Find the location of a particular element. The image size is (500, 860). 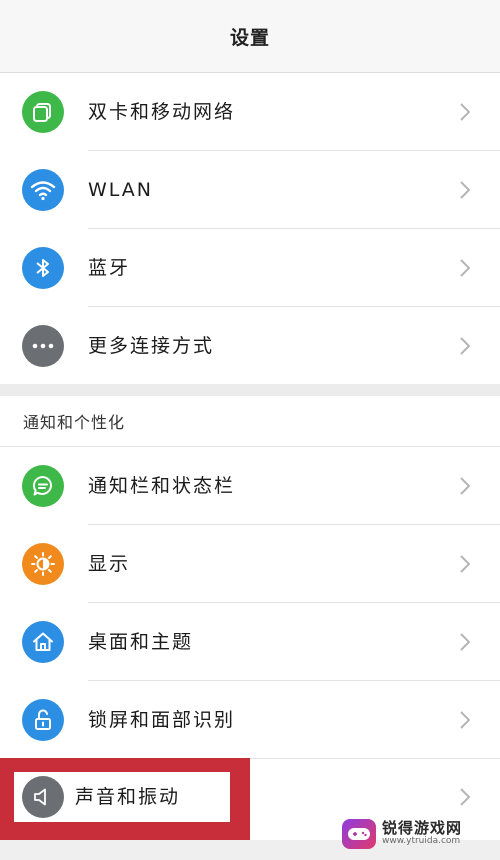

settings-item-label: 锁屏和面部识别 is located at coordinates (162, 720).